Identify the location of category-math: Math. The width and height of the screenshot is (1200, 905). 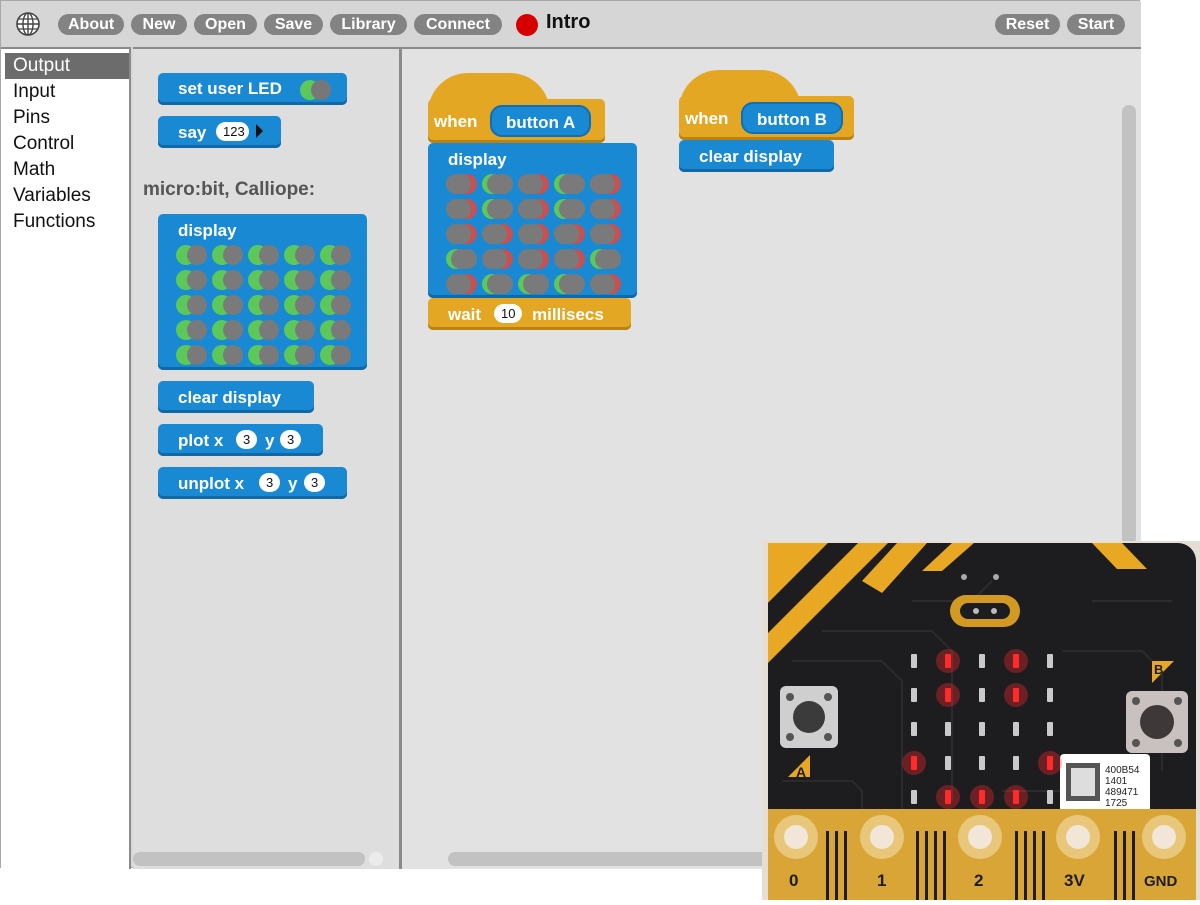
(67, 170).